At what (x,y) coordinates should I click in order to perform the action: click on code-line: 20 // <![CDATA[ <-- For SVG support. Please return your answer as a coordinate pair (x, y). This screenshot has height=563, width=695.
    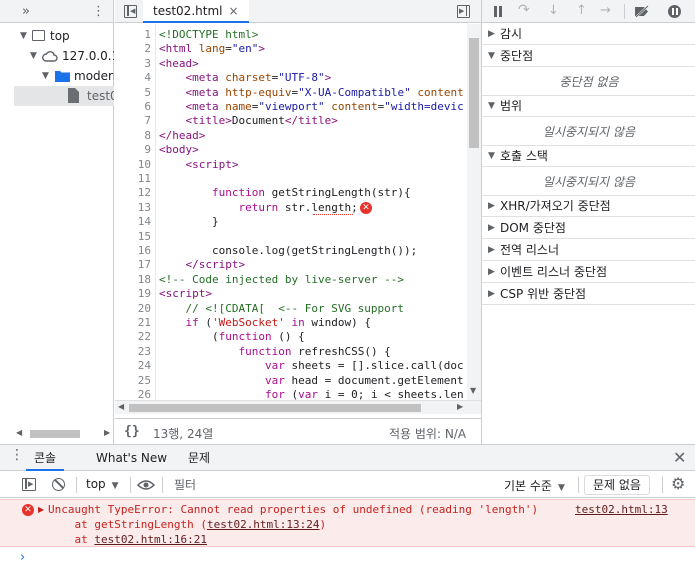
    Looking at the image, I should click on (291, 309).